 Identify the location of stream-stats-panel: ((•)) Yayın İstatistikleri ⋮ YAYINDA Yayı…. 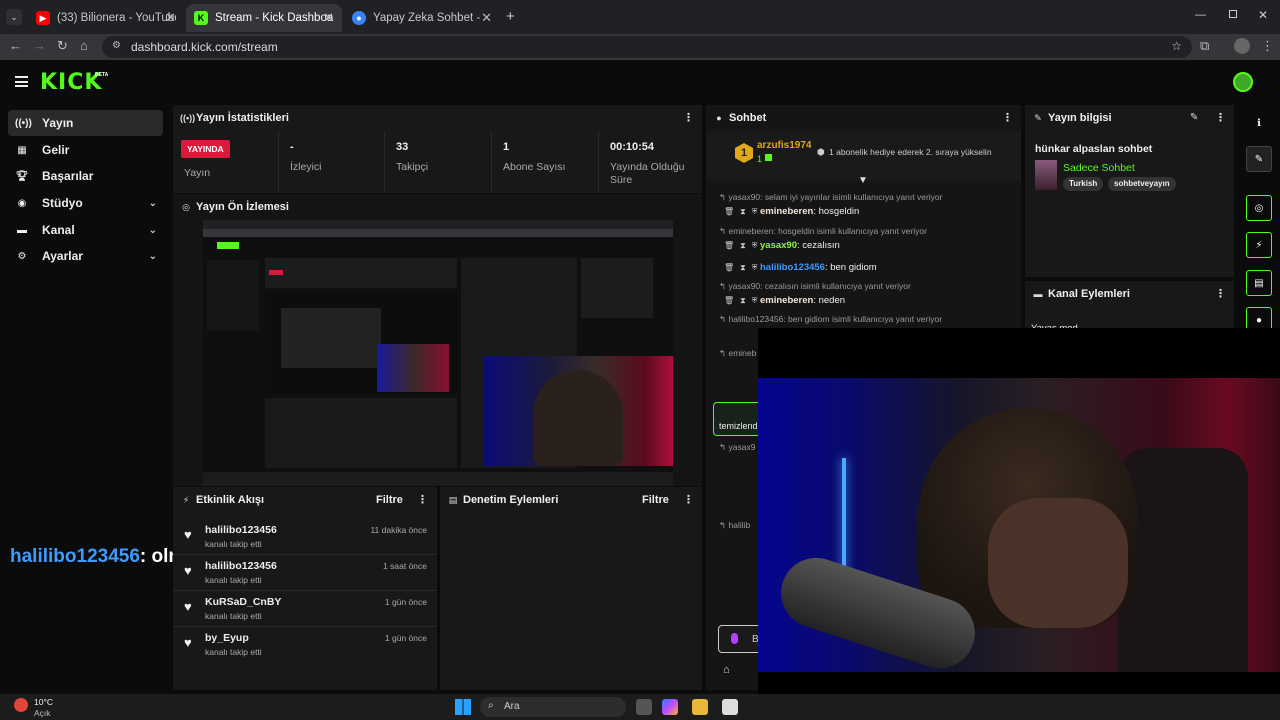
(437, 149).